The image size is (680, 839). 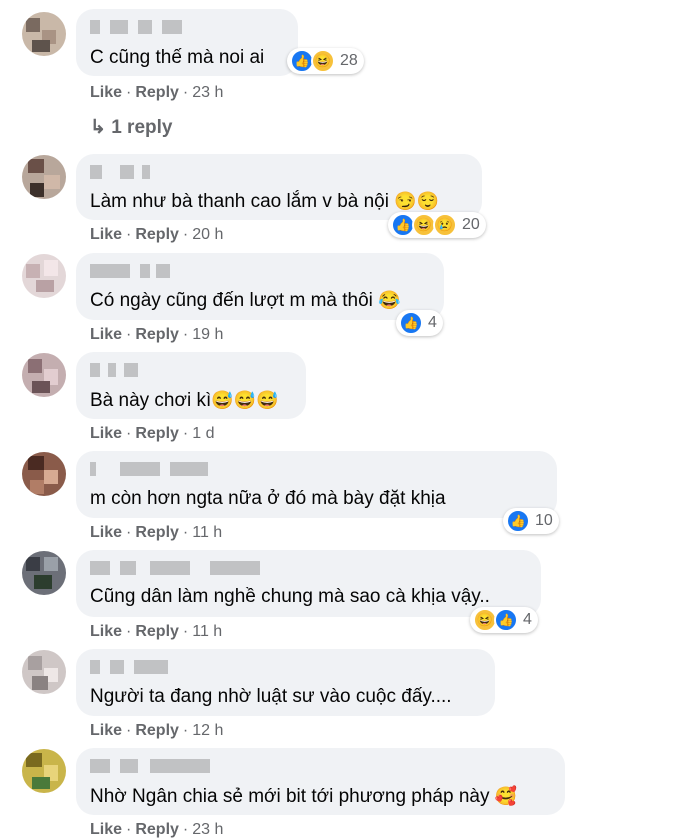 What do you see at coordinates (207, 730) in the screenshot?
I see `timestamp: 12 h` at bounding box center [207, 730].